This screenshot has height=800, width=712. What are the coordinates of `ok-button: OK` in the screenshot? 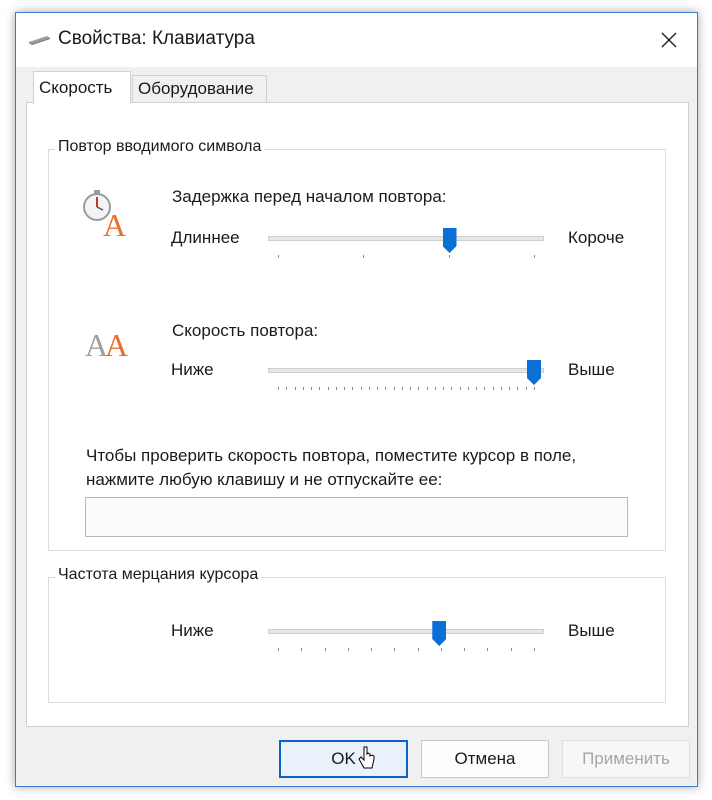 It's located at (343, 759).